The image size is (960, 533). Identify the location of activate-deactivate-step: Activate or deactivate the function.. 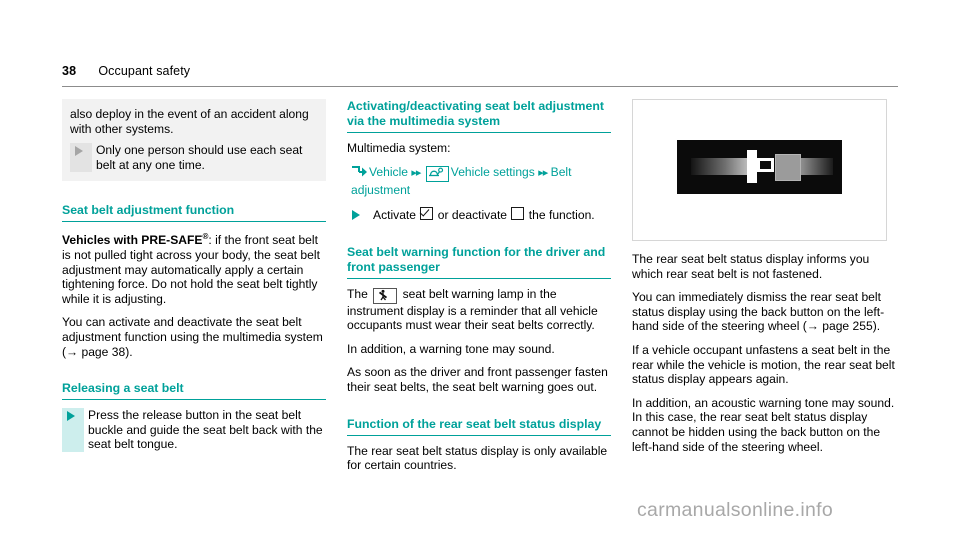
(479, 215).